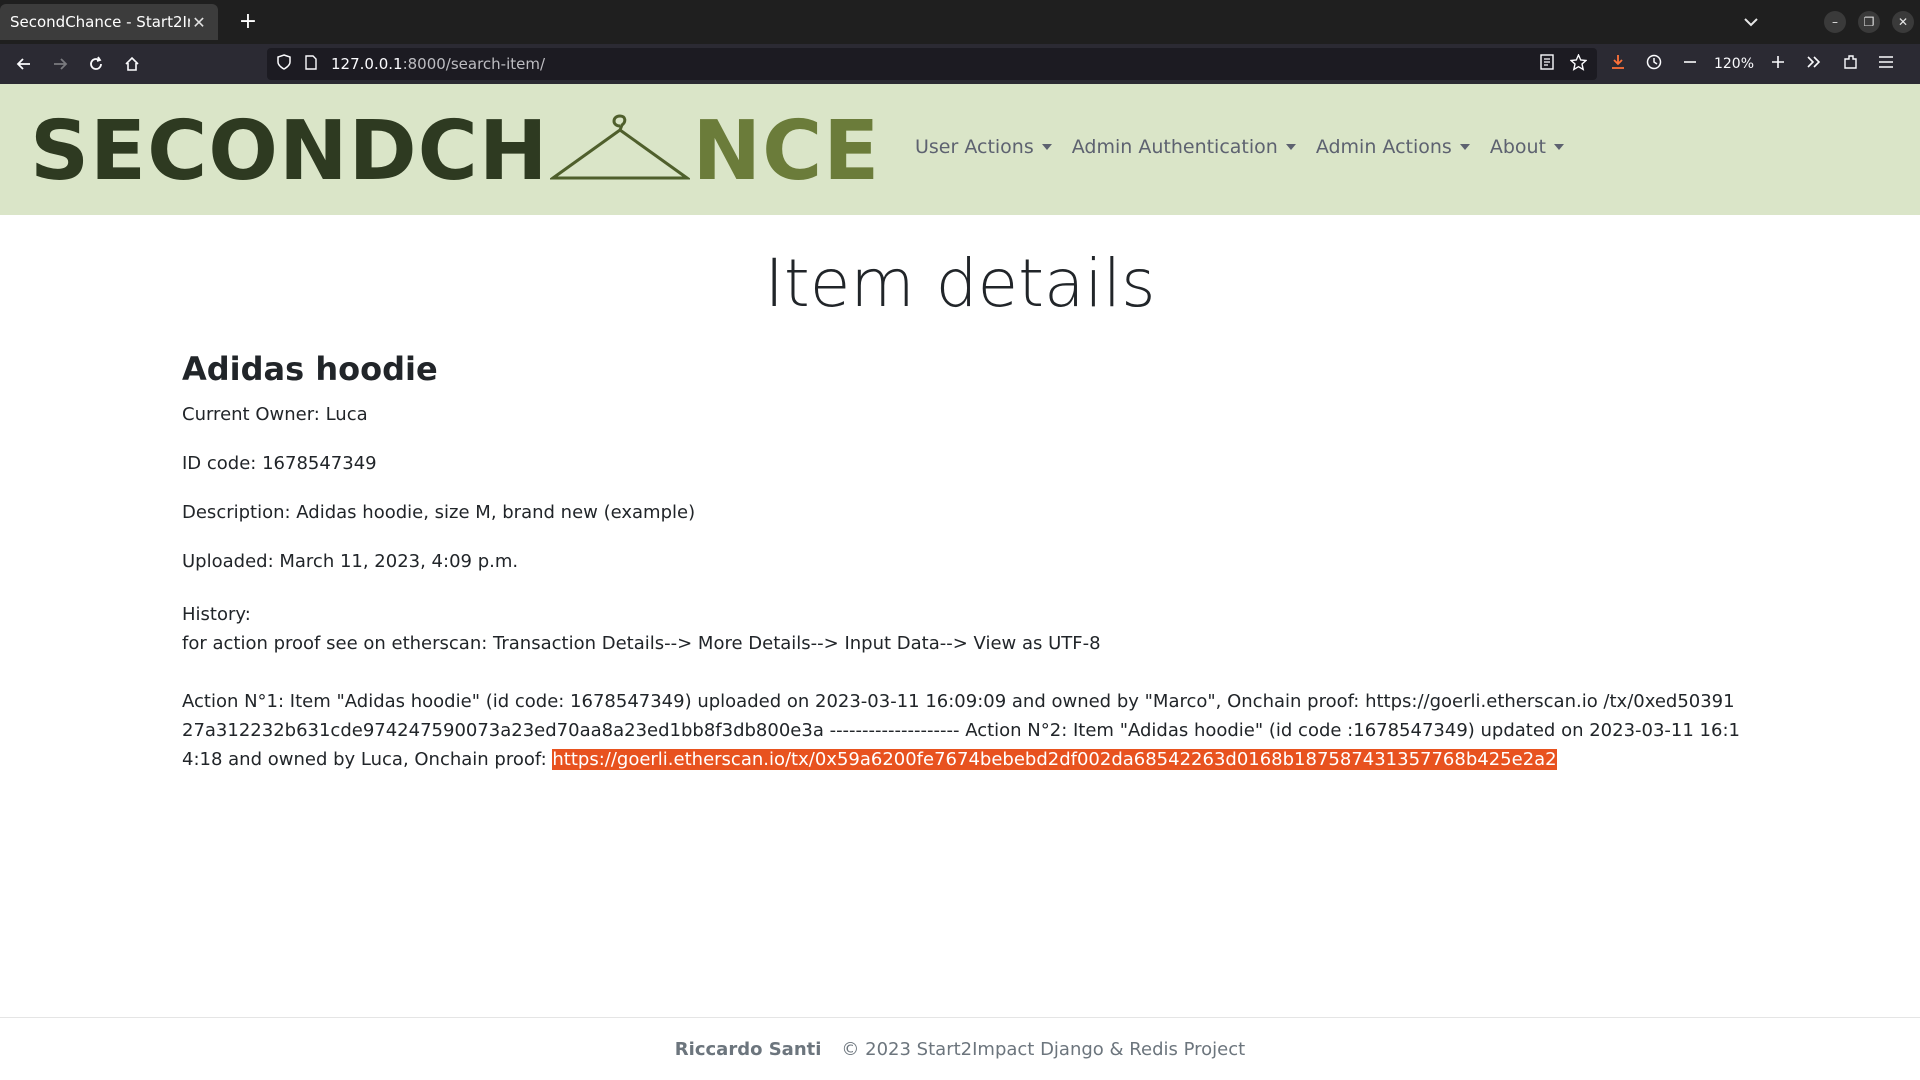 This screenshot has height=1080, width=1920. I want to click on bookmark-star-icon, so click(1578, 63).